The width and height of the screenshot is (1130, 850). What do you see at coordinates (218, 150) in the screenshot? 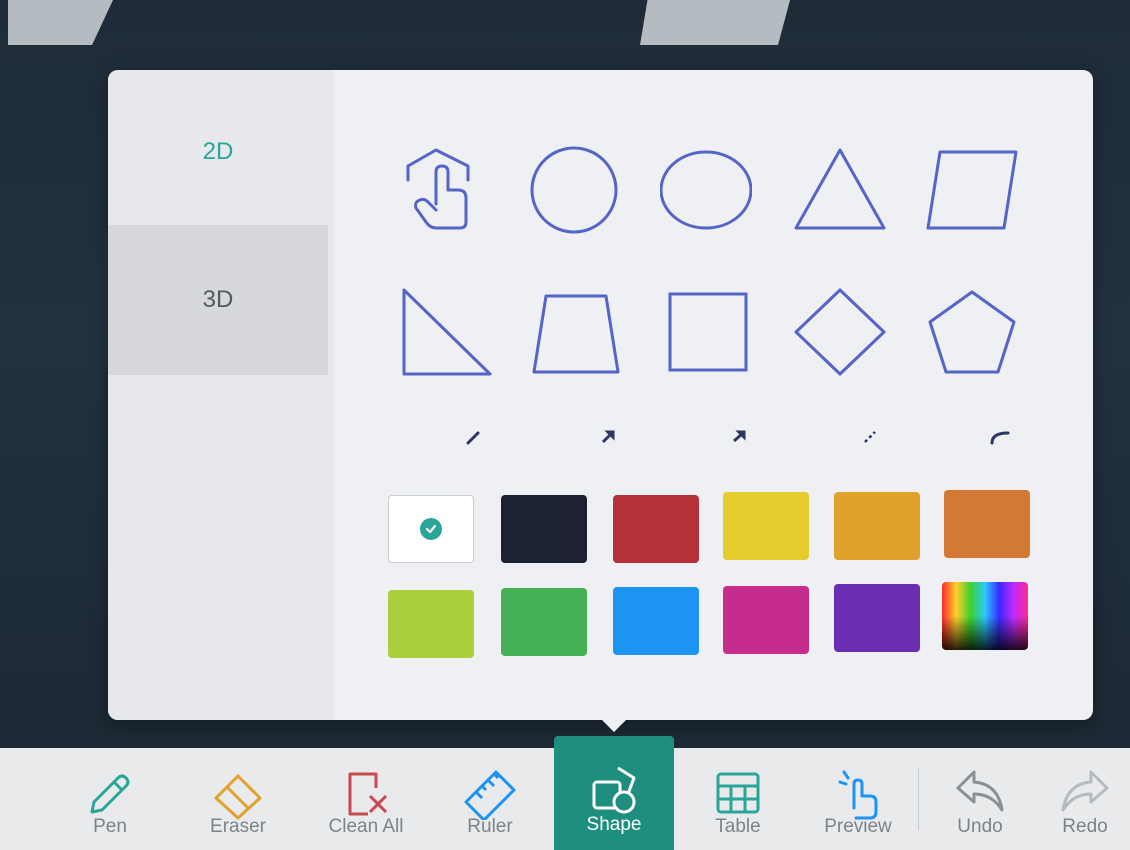
I see `tab-2d: 2D` at bounding box center [218, 150].